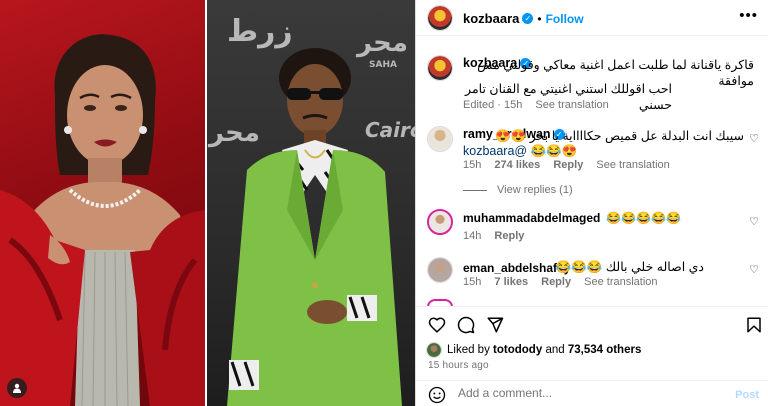 Image resolution: width=768 pixels, height=406 pixels. I want to click on comment-meta: 15h 7 likes Reply See translation, so click(565, 282).